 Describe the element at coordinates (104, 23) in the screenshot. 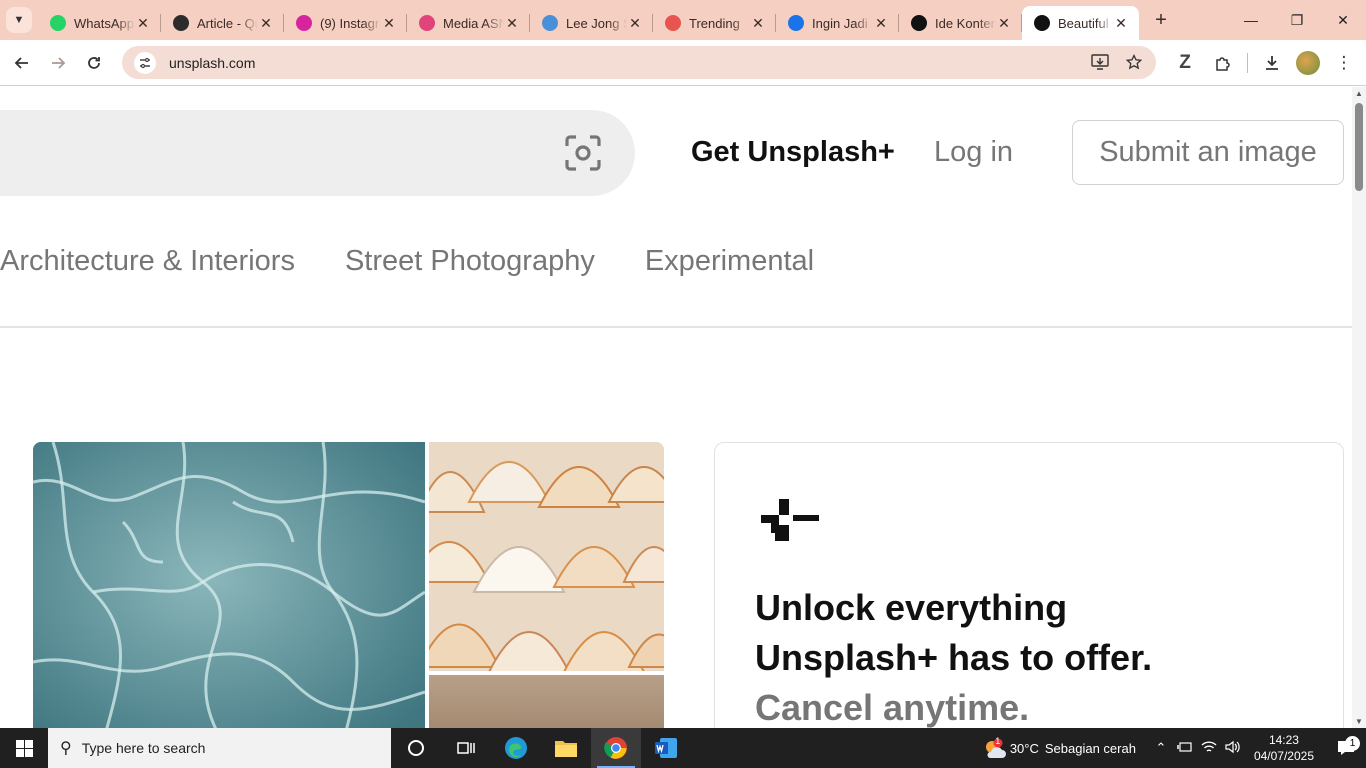

I see `tab-title: WhatsApp` at that location.